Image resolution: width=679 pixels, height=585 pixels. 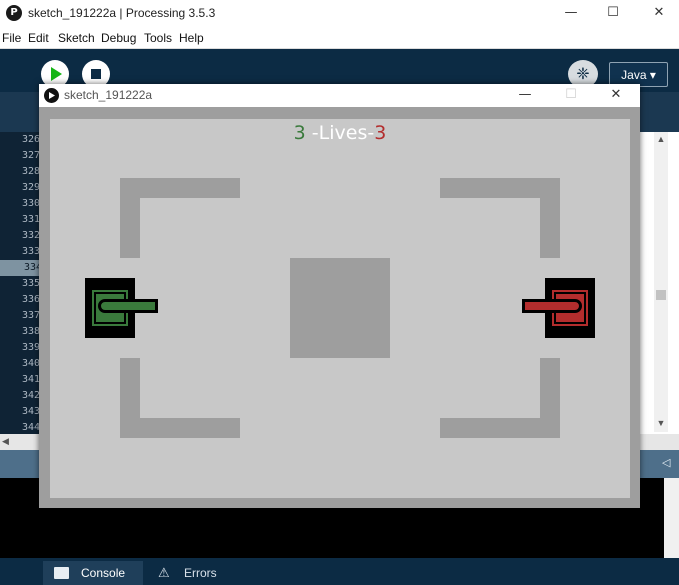 I want to click on lives-display: 3 -Lives-3, so click(x=340, y=133).